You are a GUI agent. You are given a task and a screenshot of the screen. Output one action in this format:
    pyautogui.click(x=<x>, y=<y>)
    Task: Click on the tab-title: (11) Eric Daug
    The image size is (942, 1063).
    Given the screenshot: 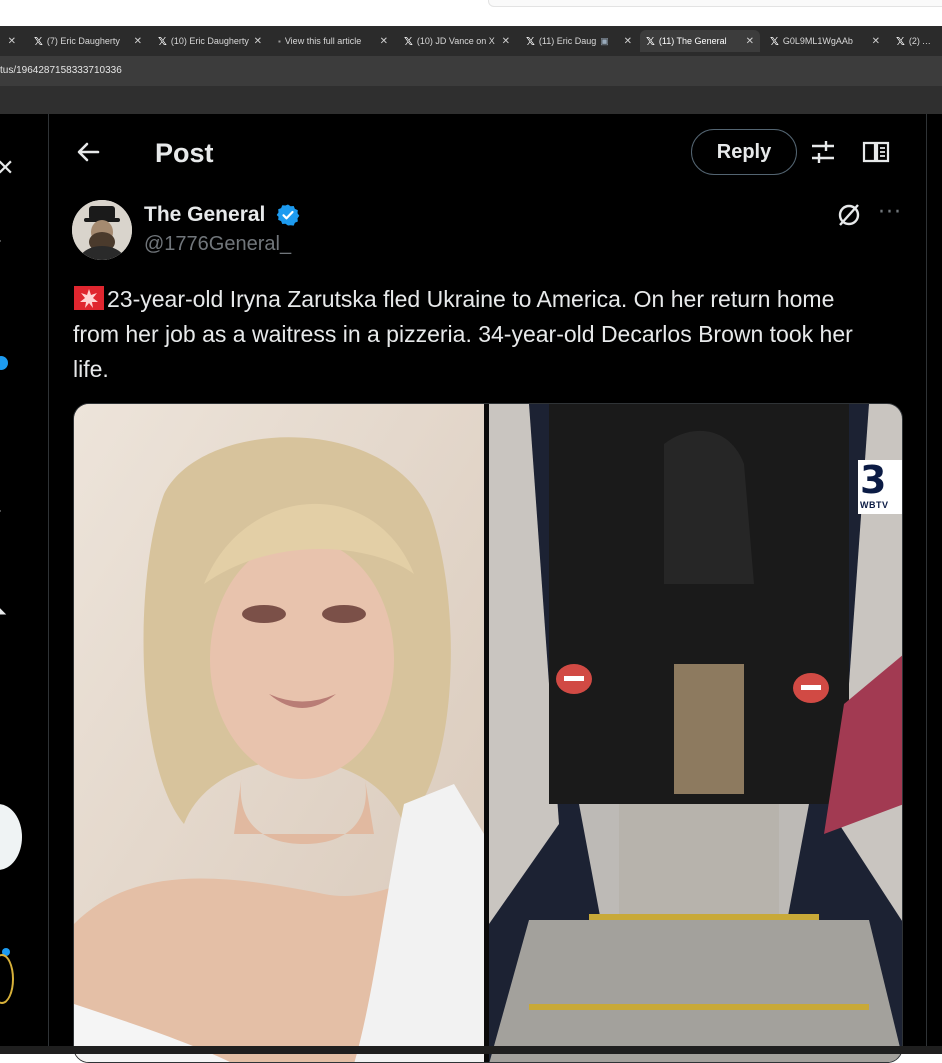 What is the action you would take?
    pyautogui.click(x=567, y=41)
    